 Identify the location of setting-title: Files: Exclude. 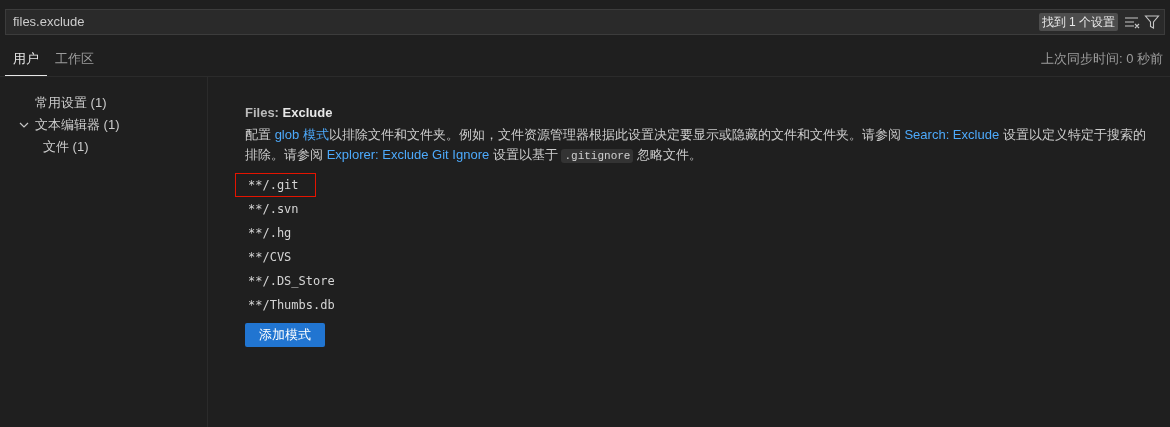
(289, 113).